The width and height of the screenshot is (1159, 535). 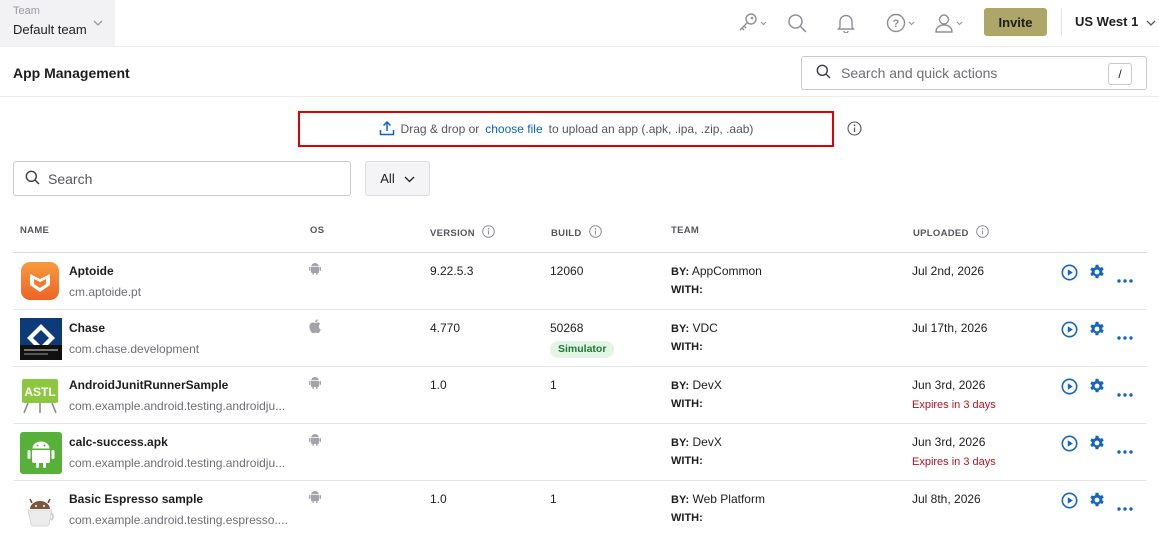 What do you see at coordinates (513, 129) in the screenshot?
I see `choose-file-link: choose file` at bounding box center [513, 129].